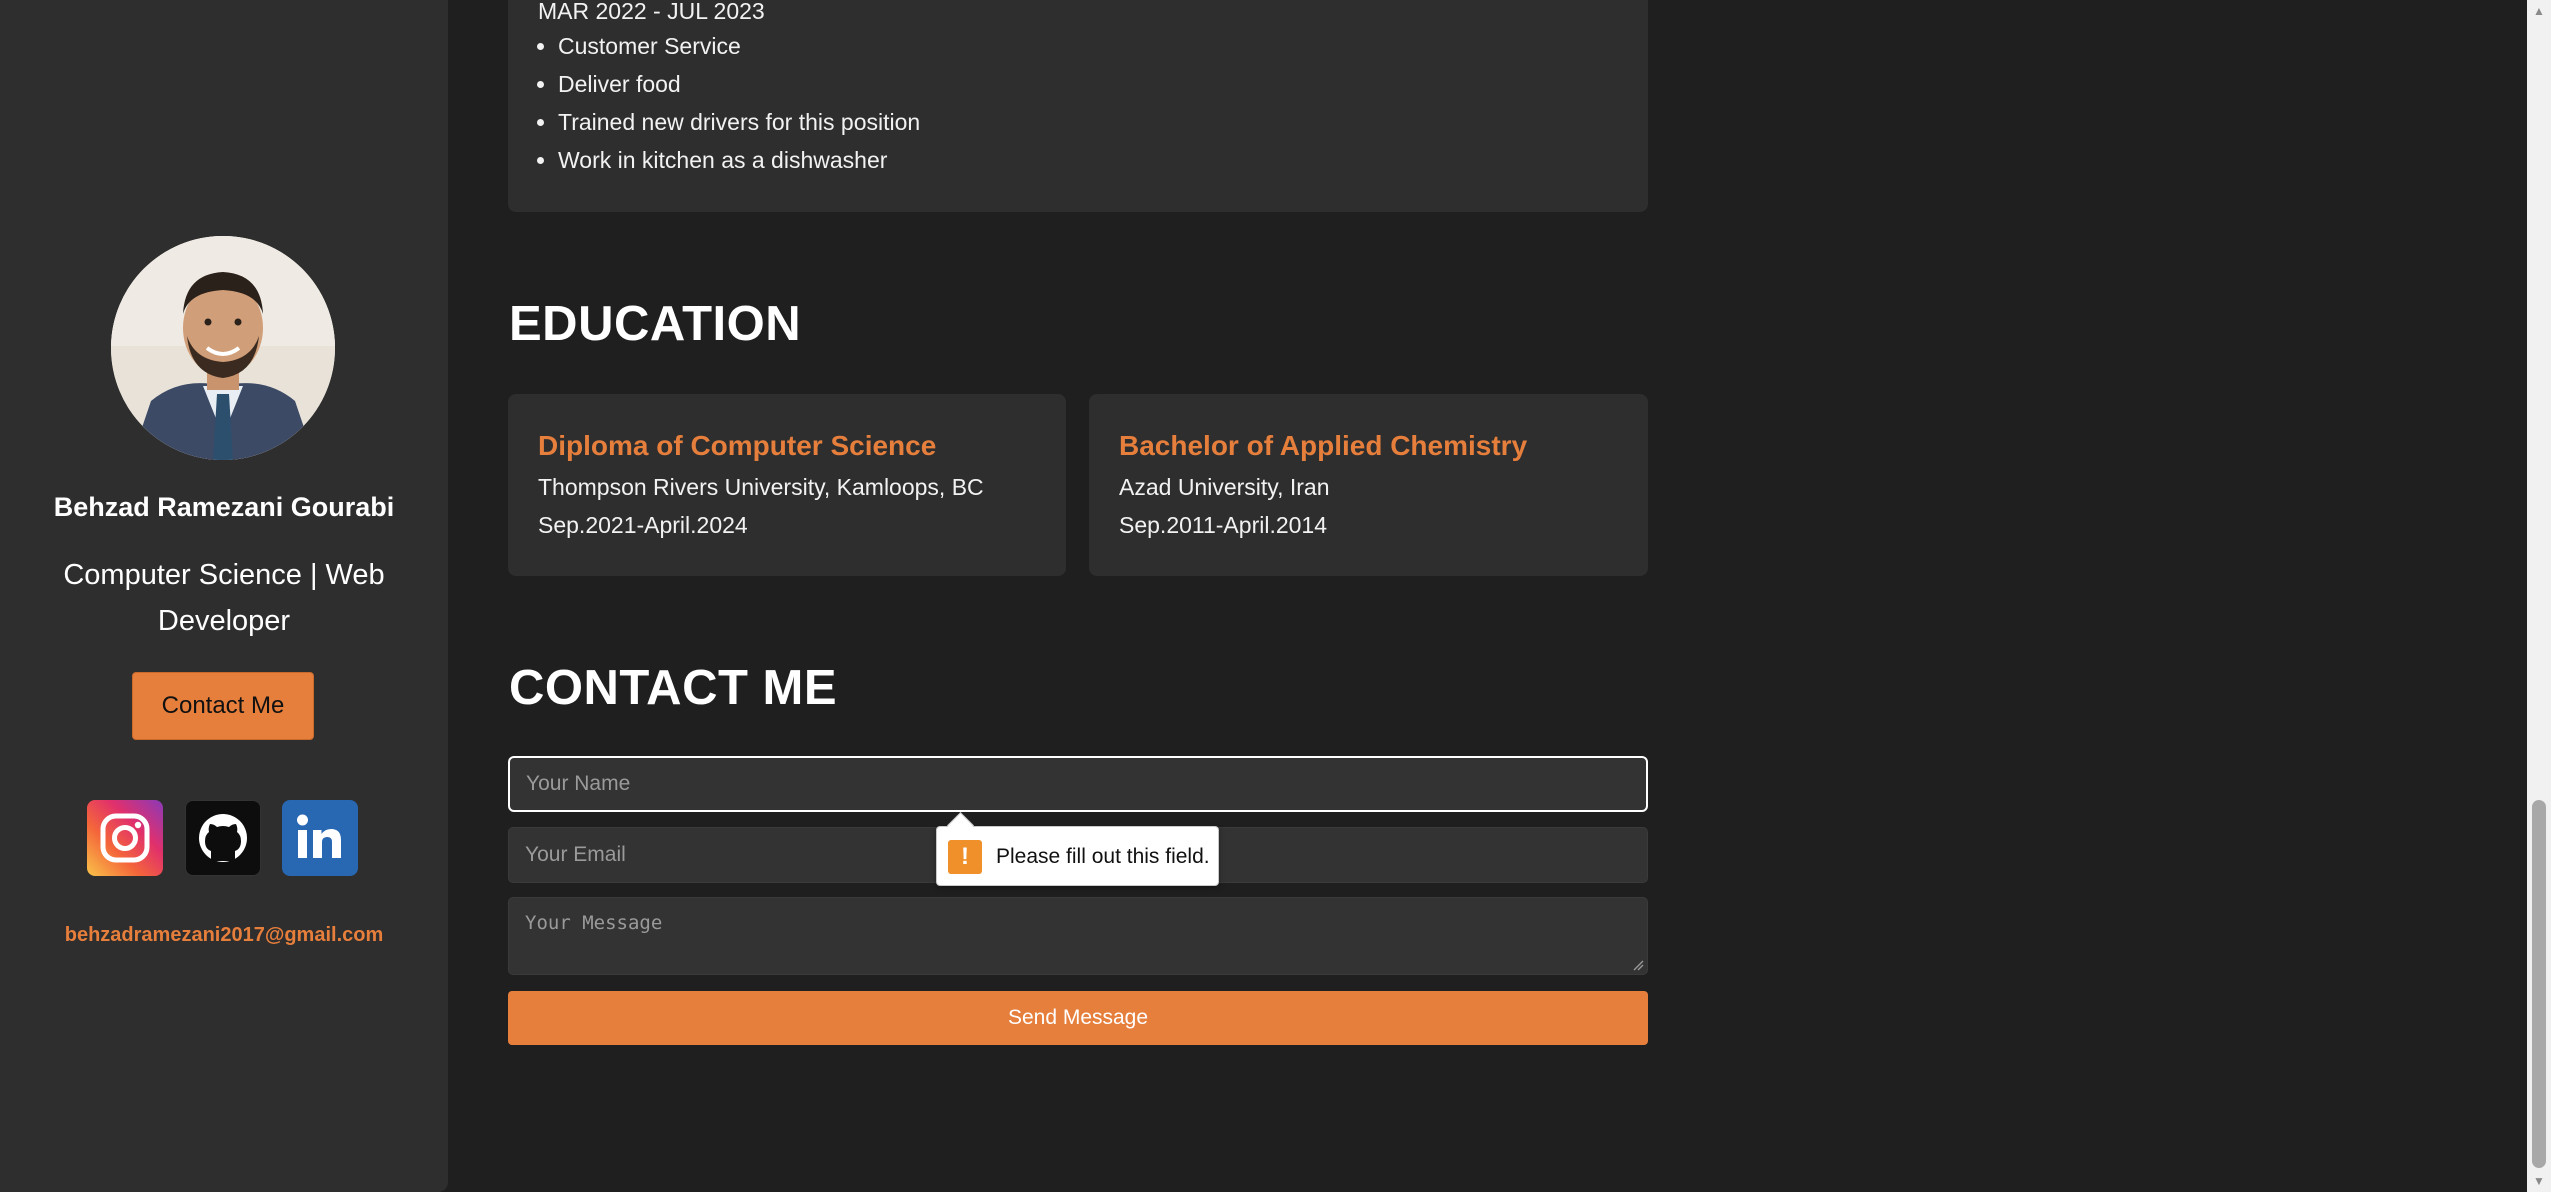 The height and width of the screenshot is (1192, 2551). I want to click on name-input: Your Name, so click(1078, 784).